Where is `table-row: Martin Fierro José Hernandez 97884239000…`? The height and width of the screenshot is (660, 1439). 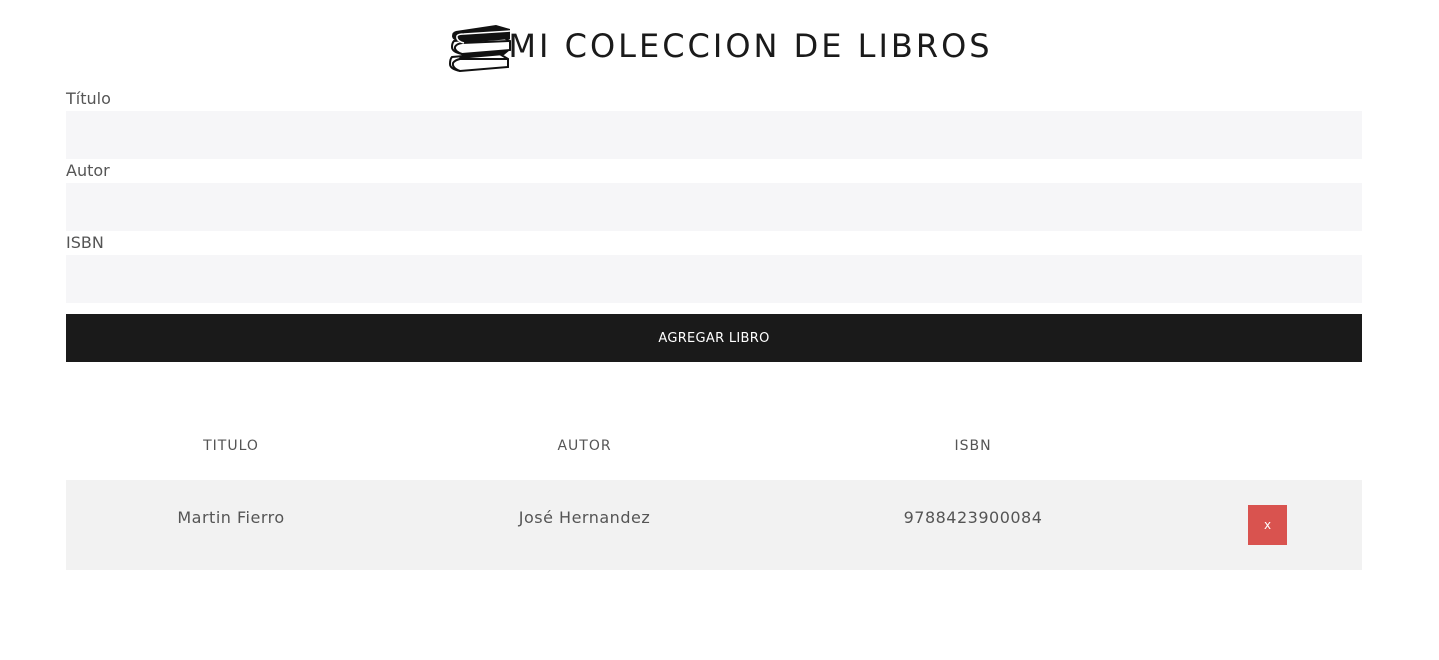
table-row: Martin Fierro José Hernandez 97884239000… is located at coordinates (714, 525).